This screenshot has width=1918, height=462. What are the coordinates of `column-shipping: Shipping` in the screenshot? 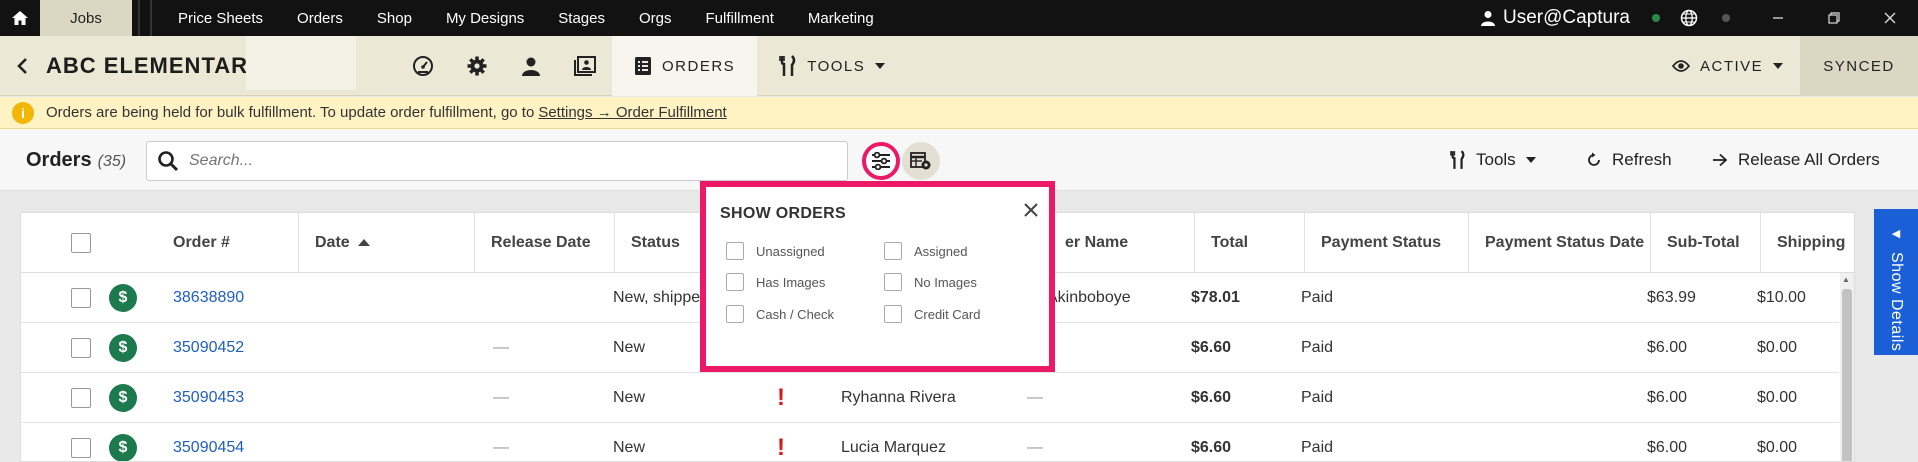 It's located at (1807, 243).